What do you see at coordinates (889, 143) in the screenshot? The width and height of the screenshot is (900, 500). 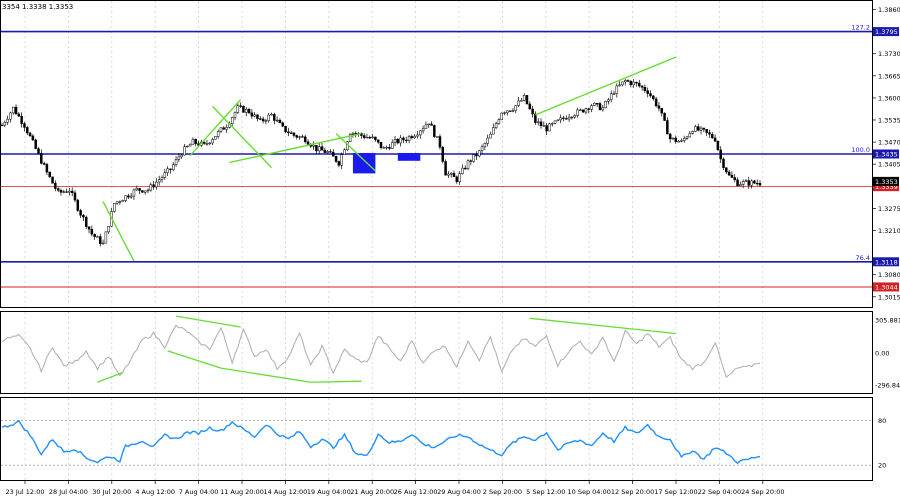 I see `price-tick-label: 1.3470` at bounding box center [889, 143].